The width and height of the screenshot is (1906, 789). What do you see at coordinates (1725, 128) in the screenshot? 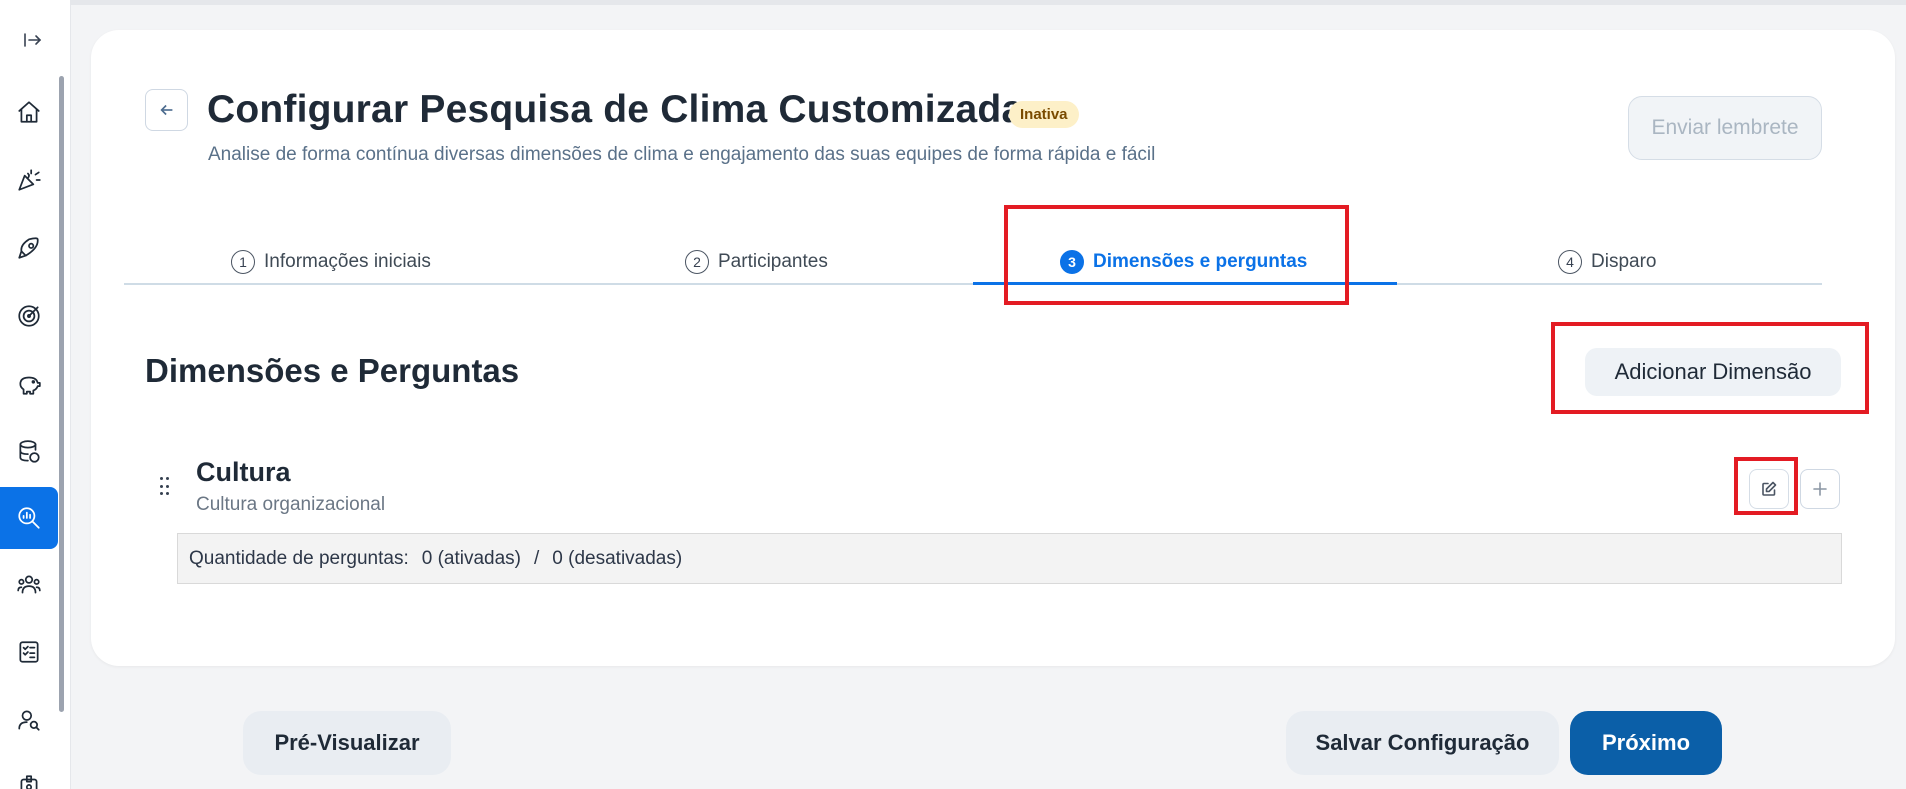
I see `send-reminder-button: Enviar lembrete` at bounding box center [1725, 128].